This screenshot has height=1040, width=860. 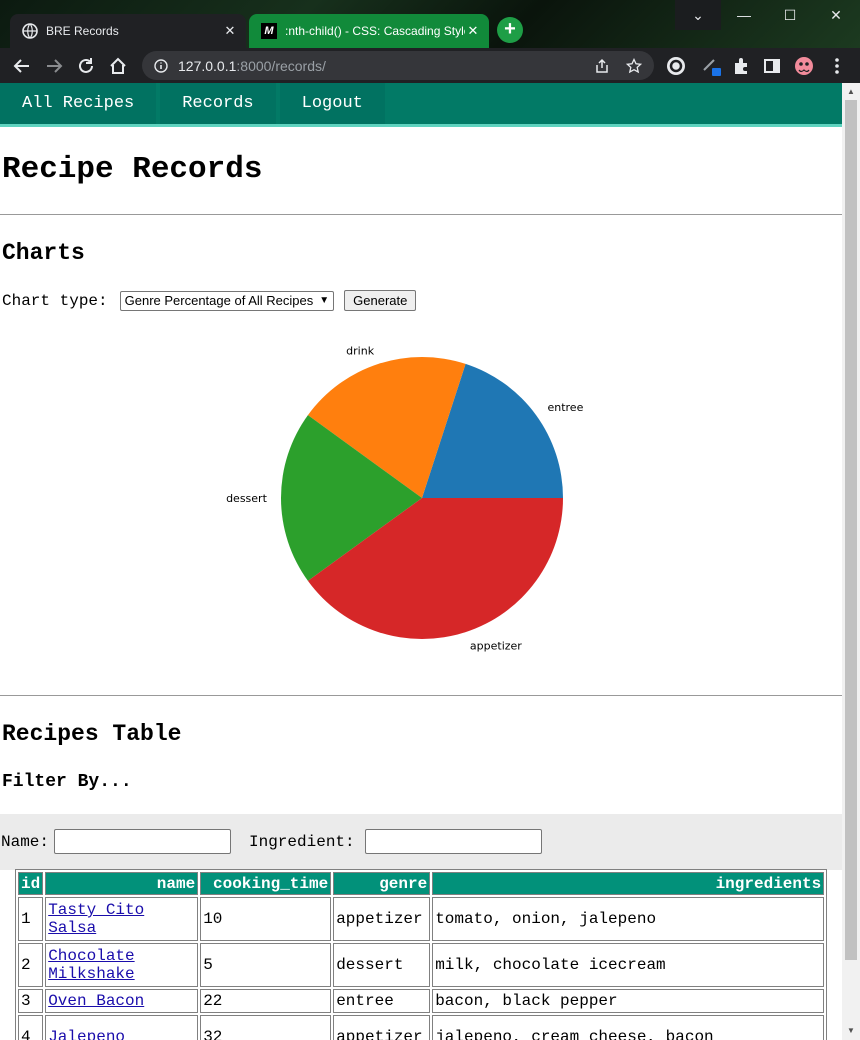 What do you see at coordinates (837, 66) in the screenshot?
I see `chrome-menu-icon` at bounding box center [837, 66].